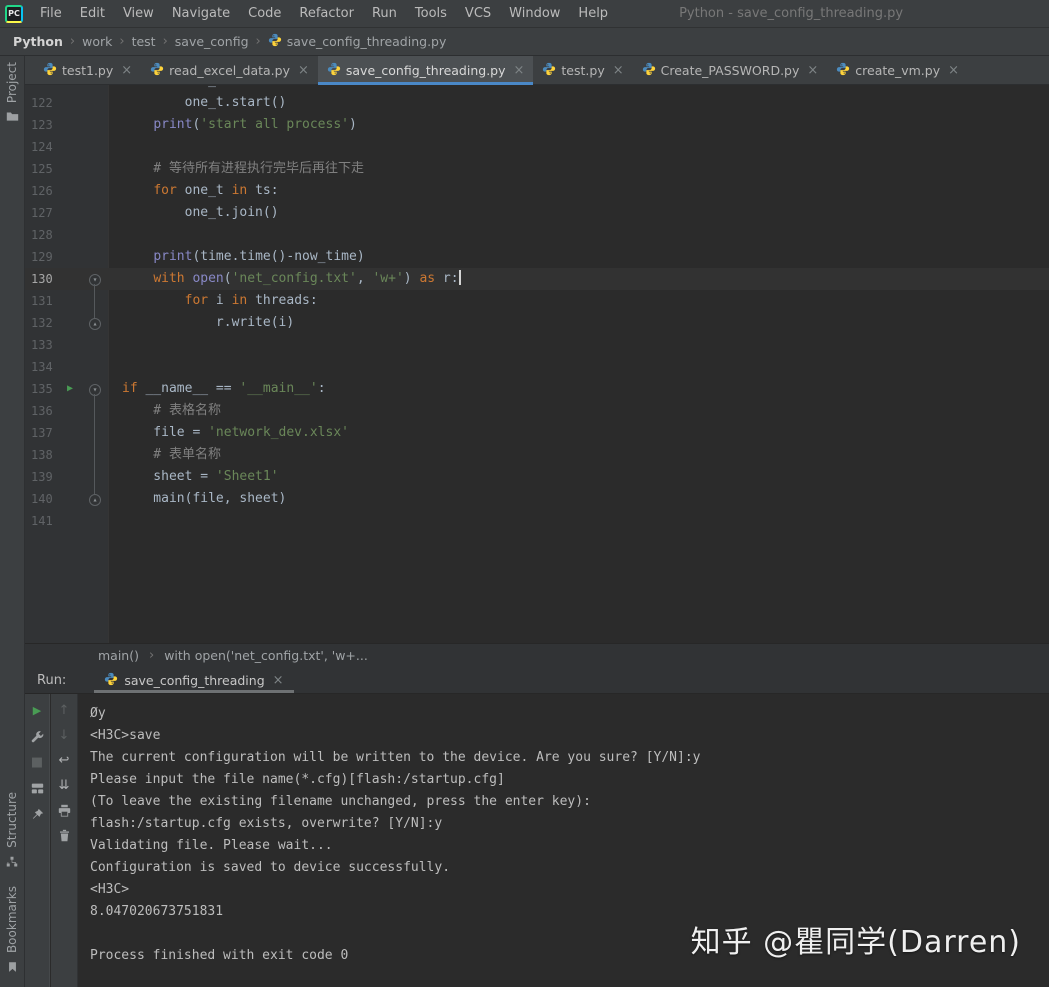 Image resolution: width=1049 pixels, height=987 pixels. What do you see at coordinates (275, 41) in the screenshot?
I see `python-icon` at bounding box center [275, 41].